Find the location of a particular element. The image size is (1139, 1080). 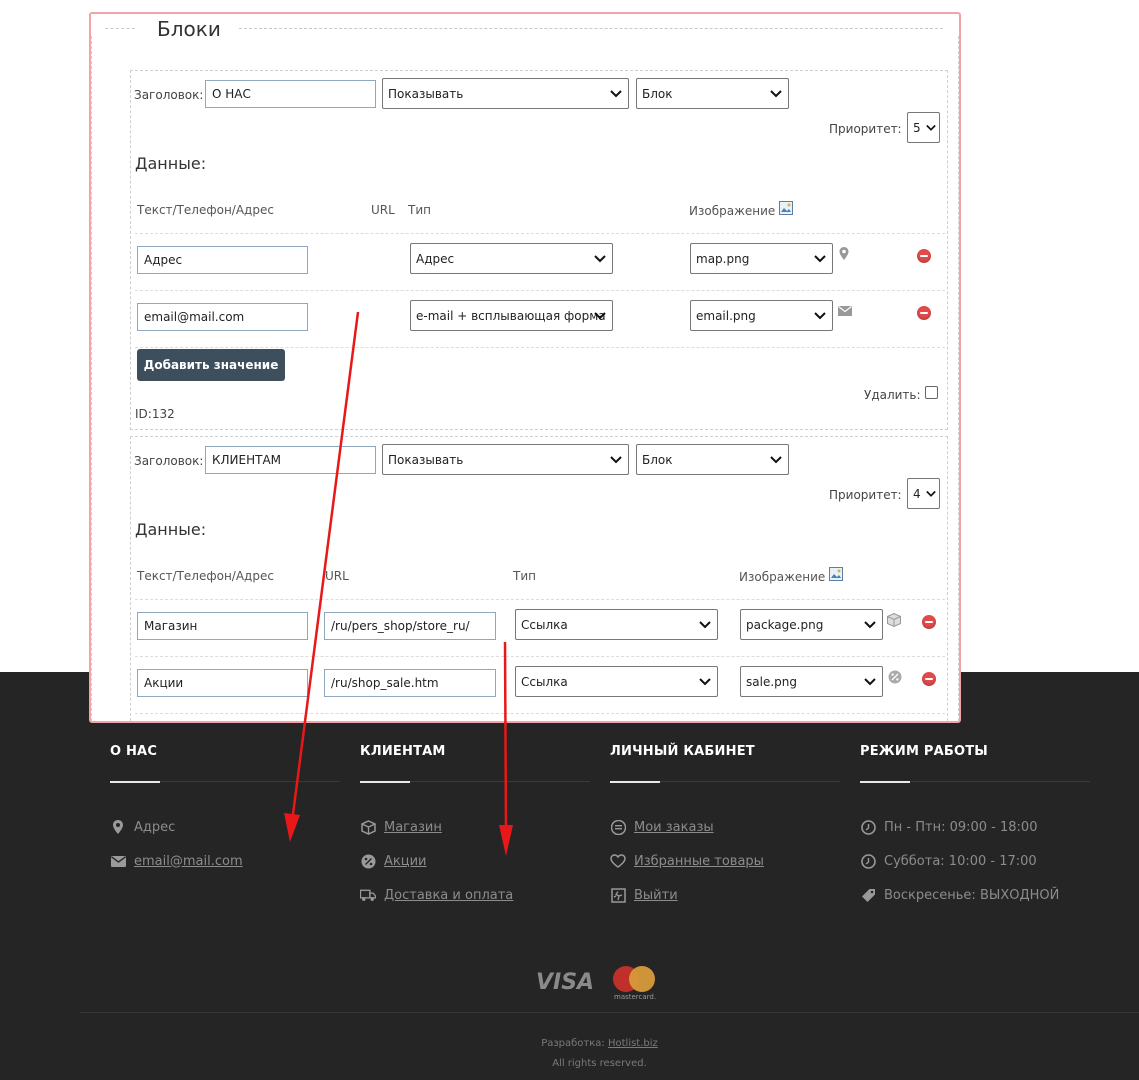

mastercard-logo-text: mastercard. is located at coordinates (635, 997).